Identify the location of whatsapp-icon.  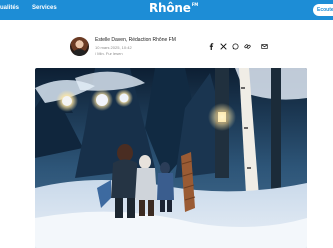
(235, 46).